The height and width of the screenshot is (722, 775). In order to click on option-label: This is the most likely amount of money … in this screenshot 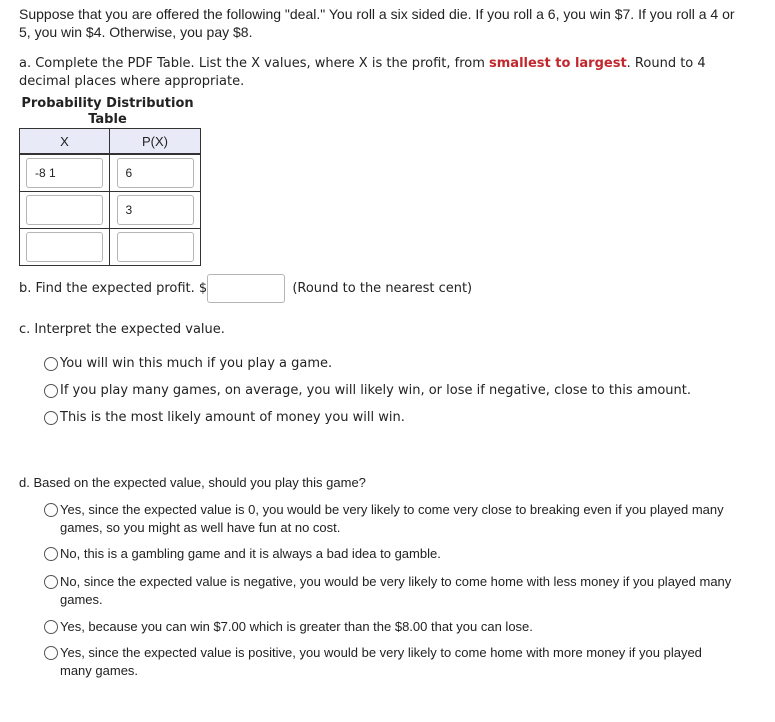, I will do `click(232, 417)`.